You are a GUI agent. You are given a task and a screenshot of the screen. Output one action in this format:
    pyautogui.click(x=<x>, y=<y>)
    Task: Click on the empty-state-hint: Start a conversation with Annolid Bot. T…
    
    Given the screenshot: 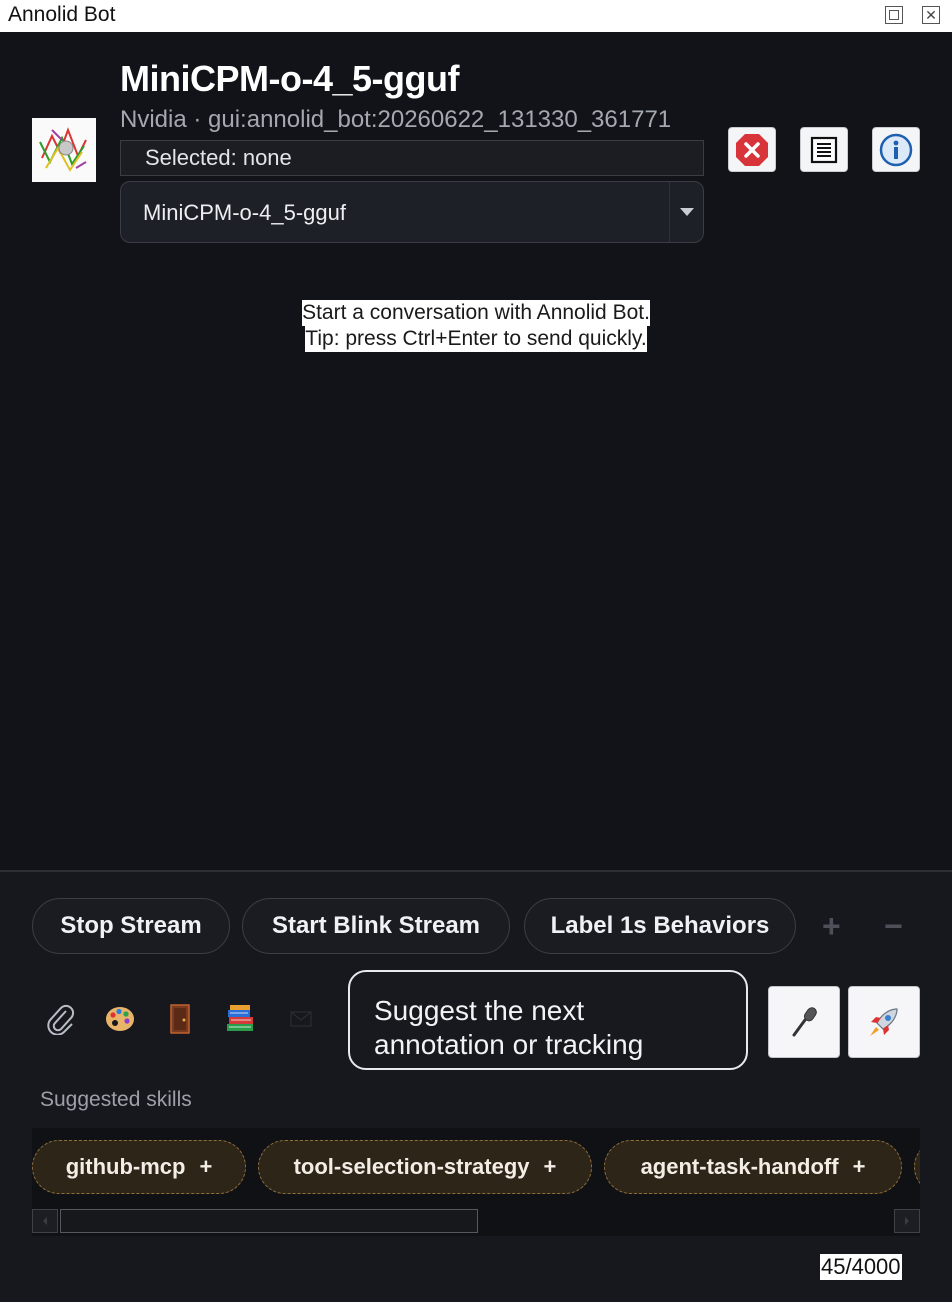 What is the action you would take?
    pyautogui.click(x=476, y=326)
    